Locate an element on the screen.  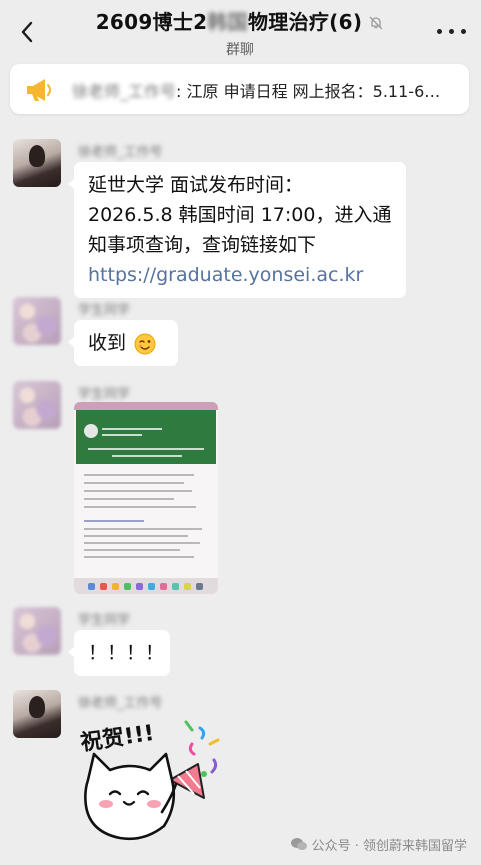
chat-subtitle: 群聊 is located at coordinates (240, 49).